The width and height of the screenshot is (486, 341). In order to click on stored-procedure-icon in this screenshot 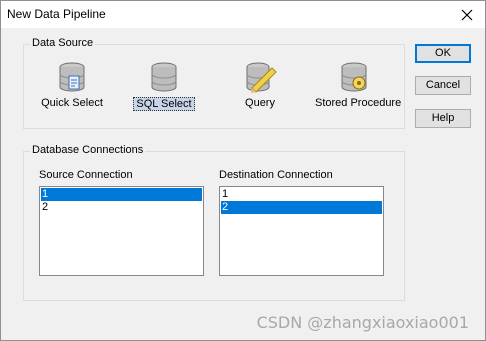, I will do `click(354, 77)`.